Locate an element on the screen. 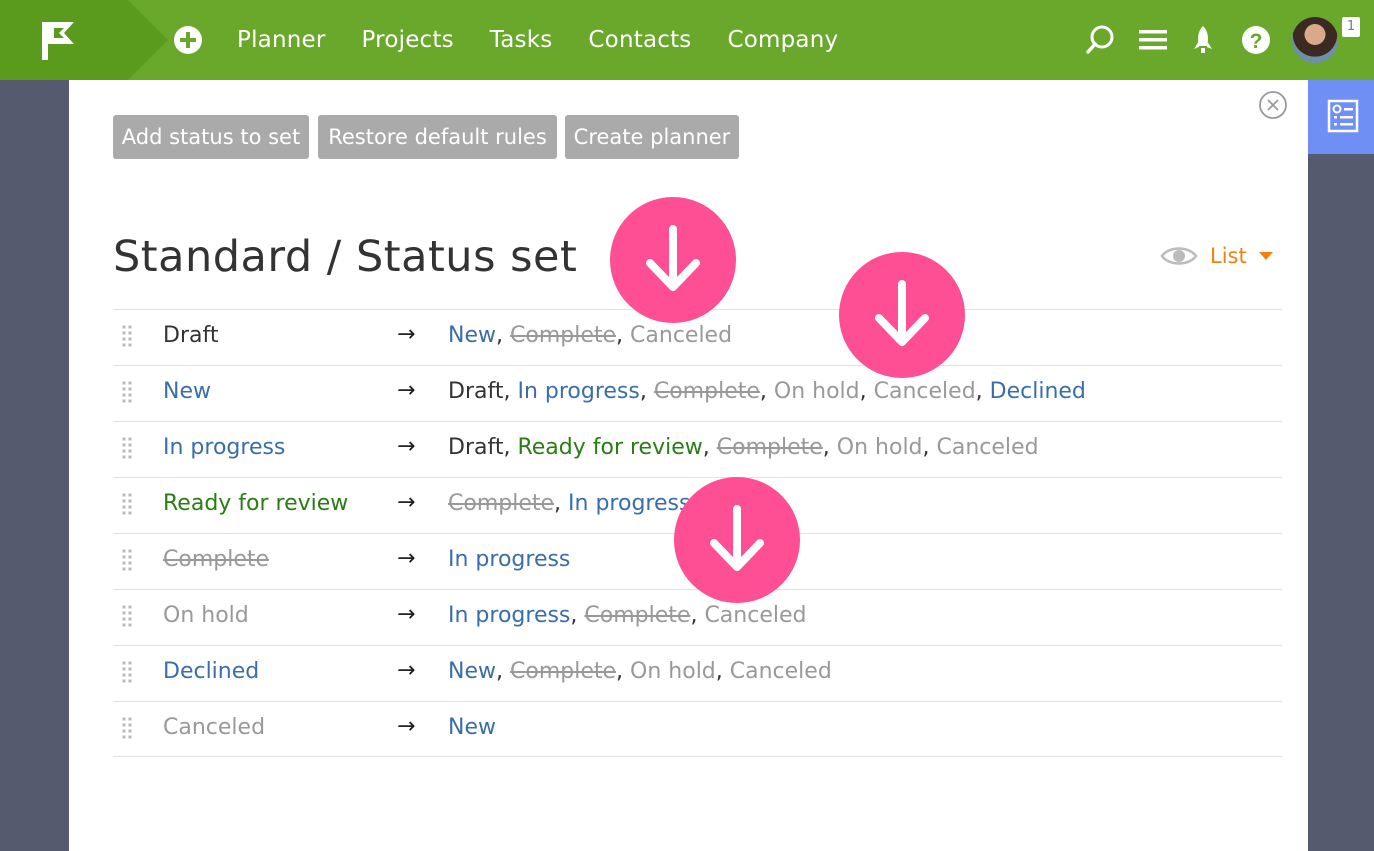  nav-projects: Projects is located at coordinates (408, 40).